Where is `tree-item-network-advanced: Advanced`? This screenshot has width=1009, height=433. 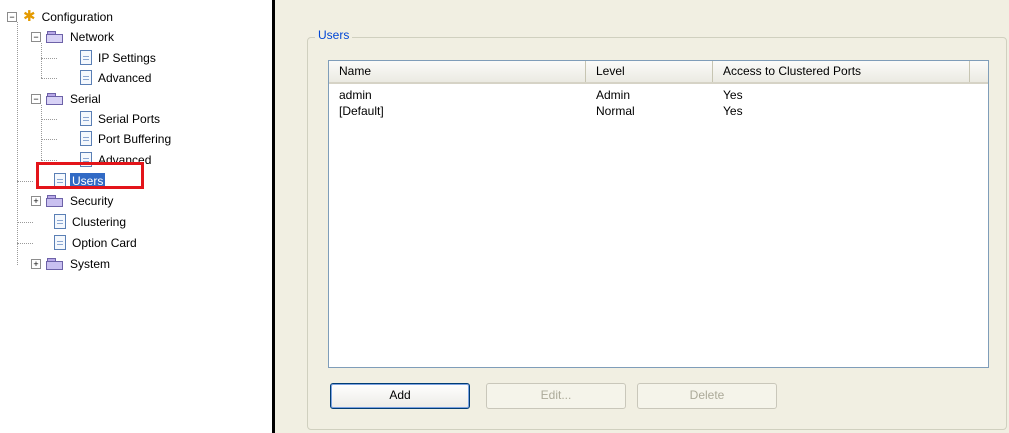
tree-item-network-advanced: Advanced is located at coordinates (116, 77).